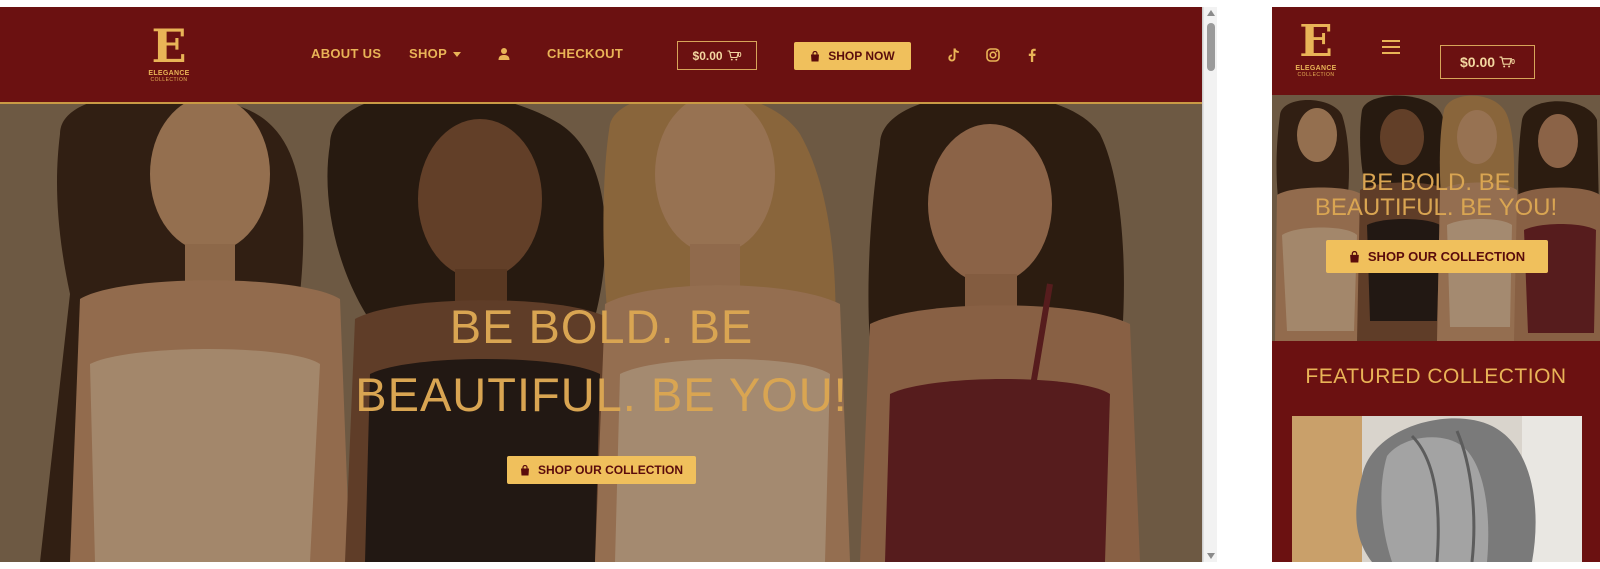 The width and height of the screenshot is (1600, 569). What do you see at coordinates (1210, 284) in the screenshot?
I see `desktop-scrollbar` at bounding box center [1210, 284].